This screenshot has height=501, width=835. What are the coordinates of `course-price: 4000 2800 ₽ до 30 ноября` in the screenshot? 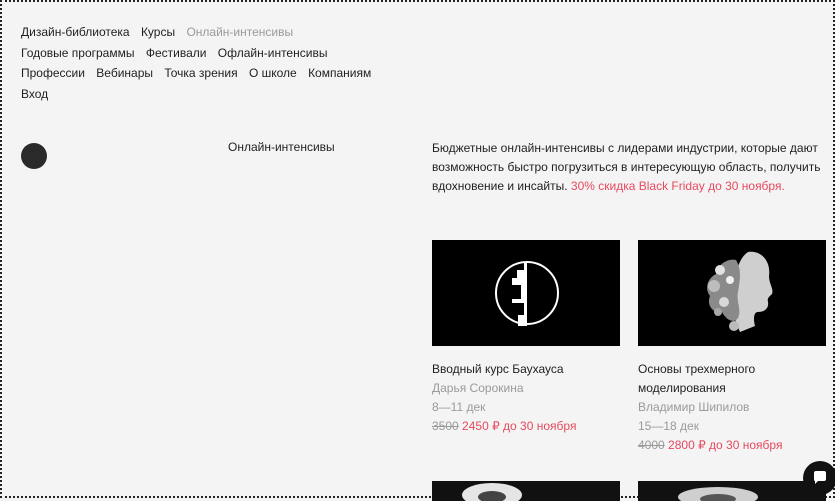 It's located at (732, 445).